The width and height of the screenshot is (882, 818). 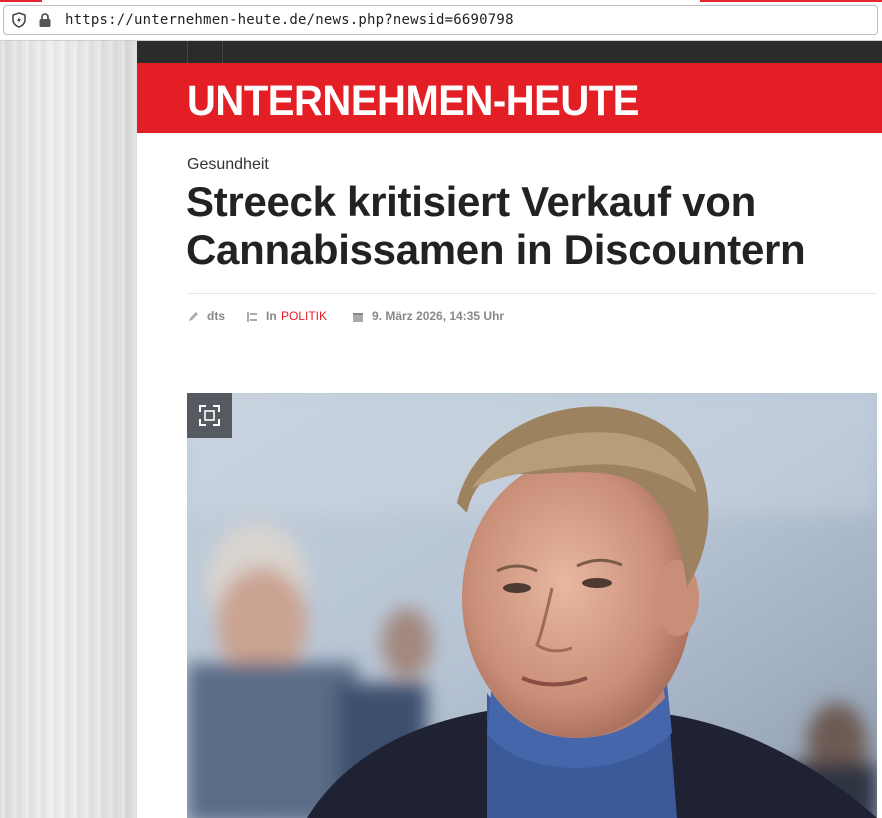 I want to click on author-name: dts, so click(x=216, y=316).